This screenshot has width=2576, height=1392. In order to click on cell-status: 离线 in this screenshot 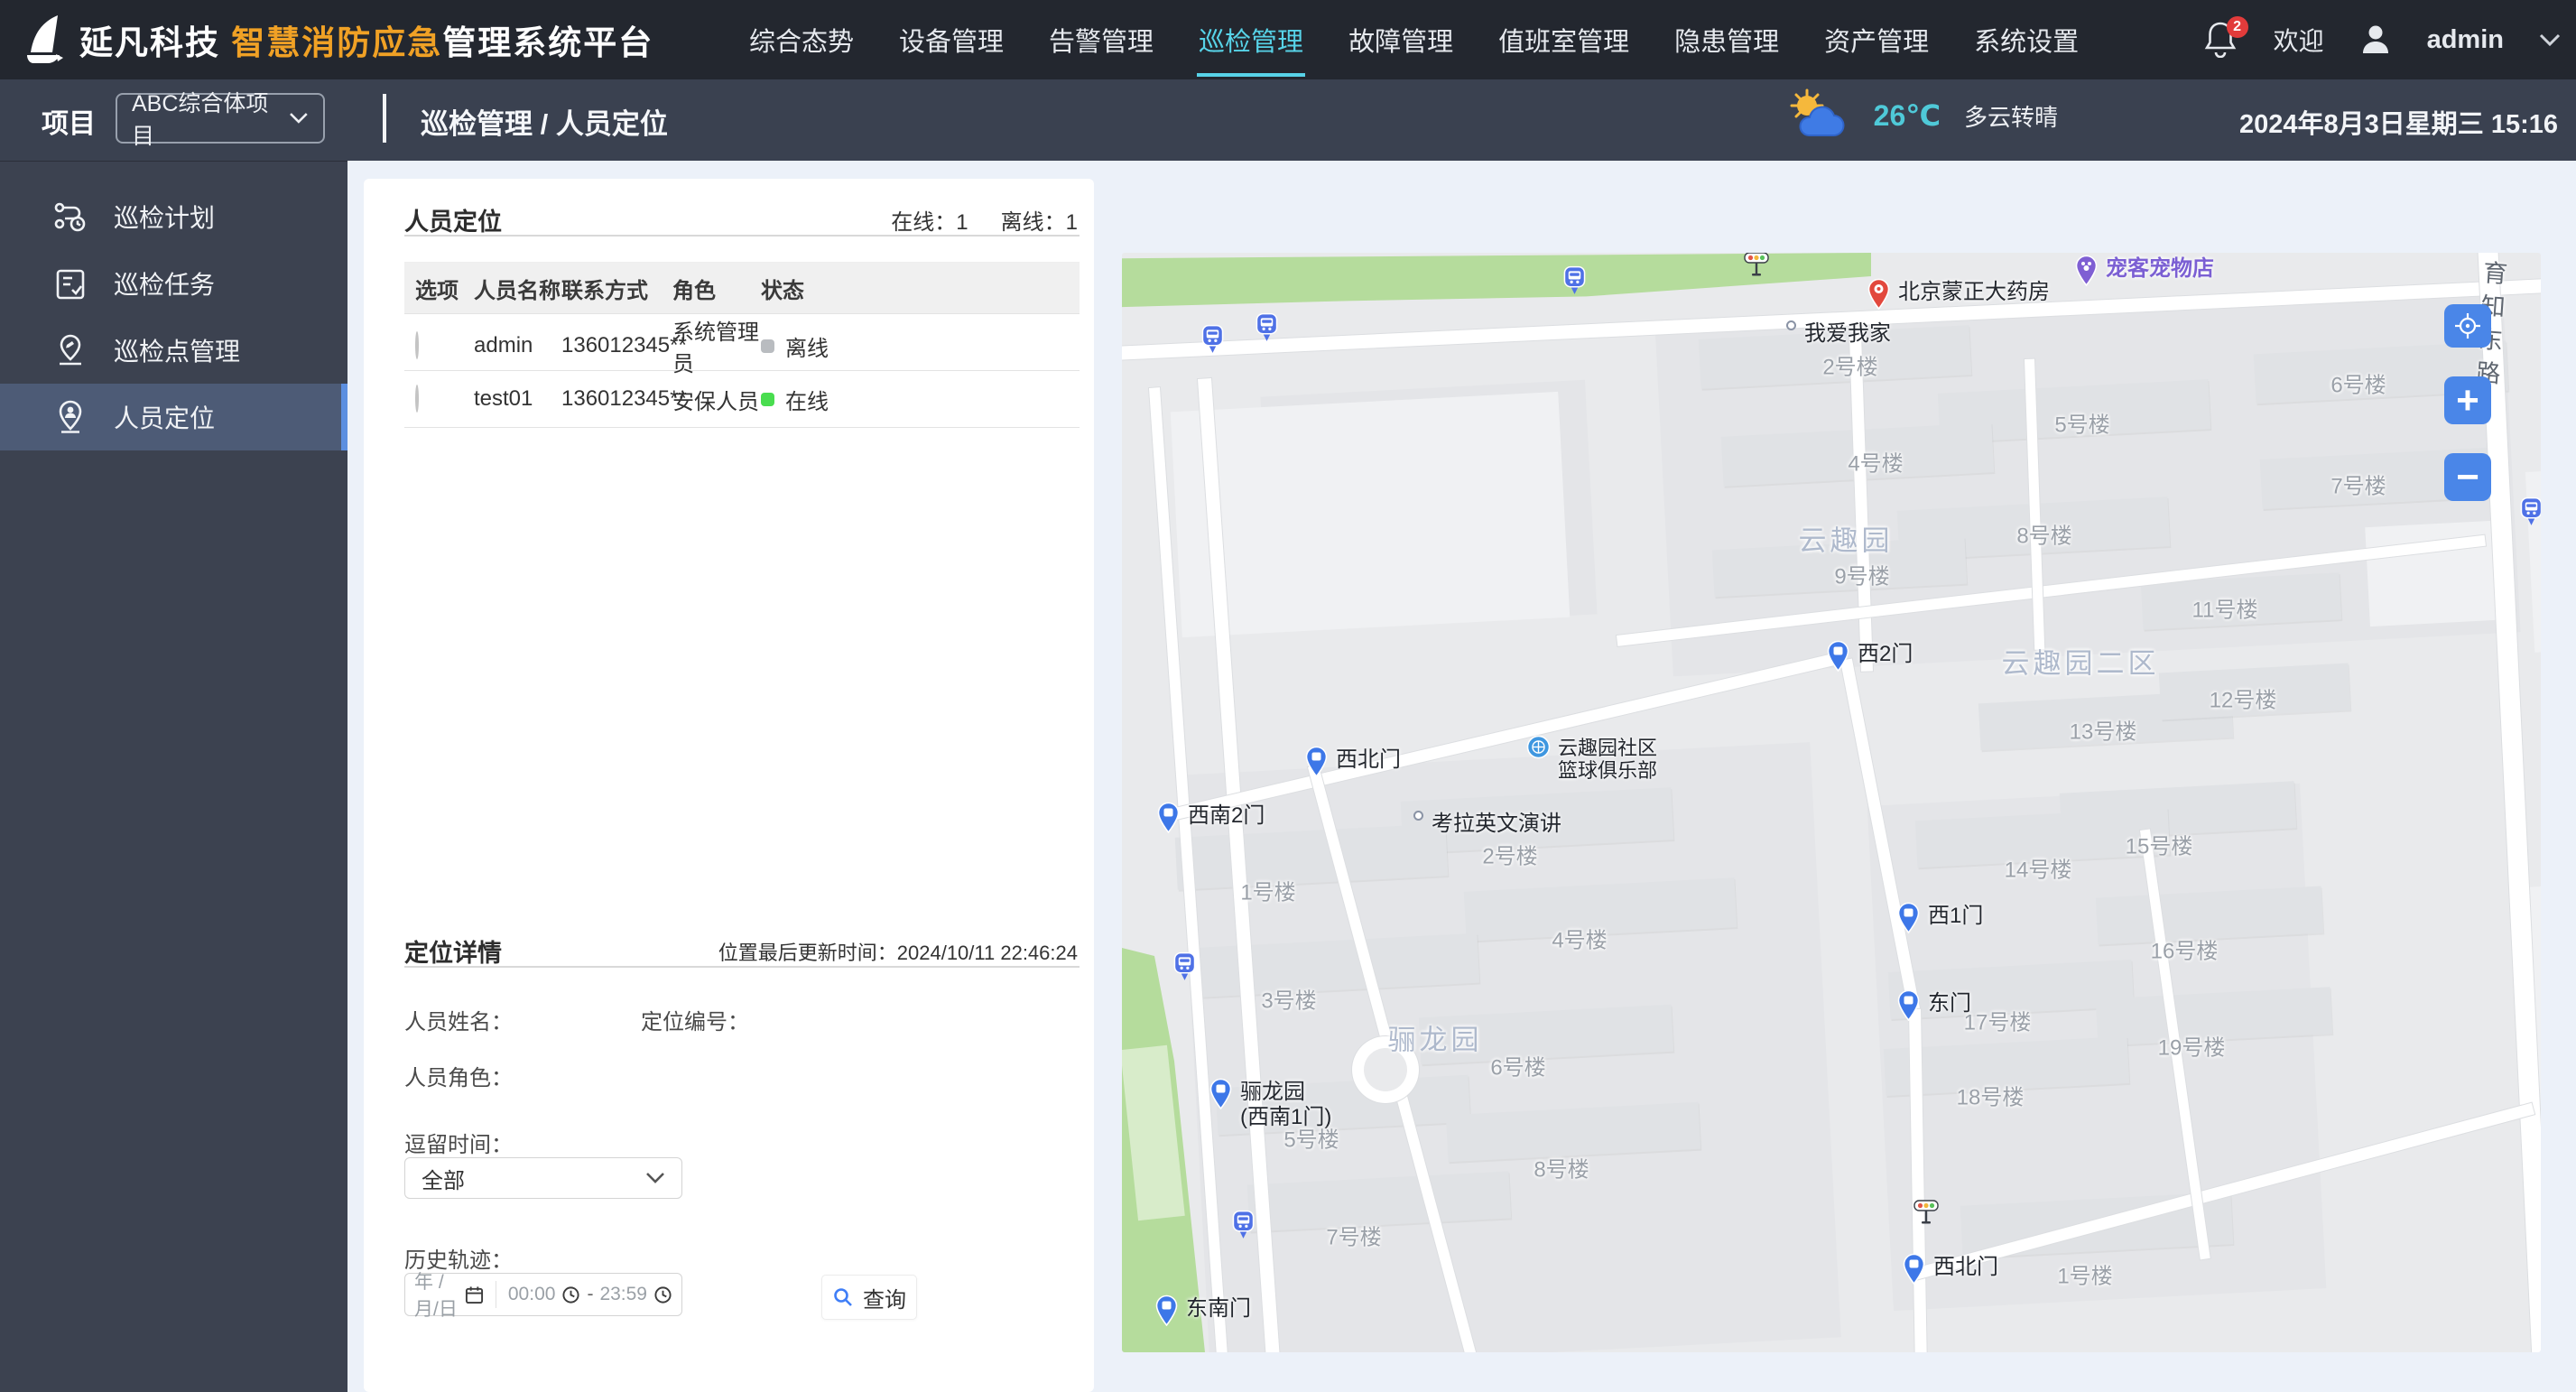, I will do `click(807, 349)`.